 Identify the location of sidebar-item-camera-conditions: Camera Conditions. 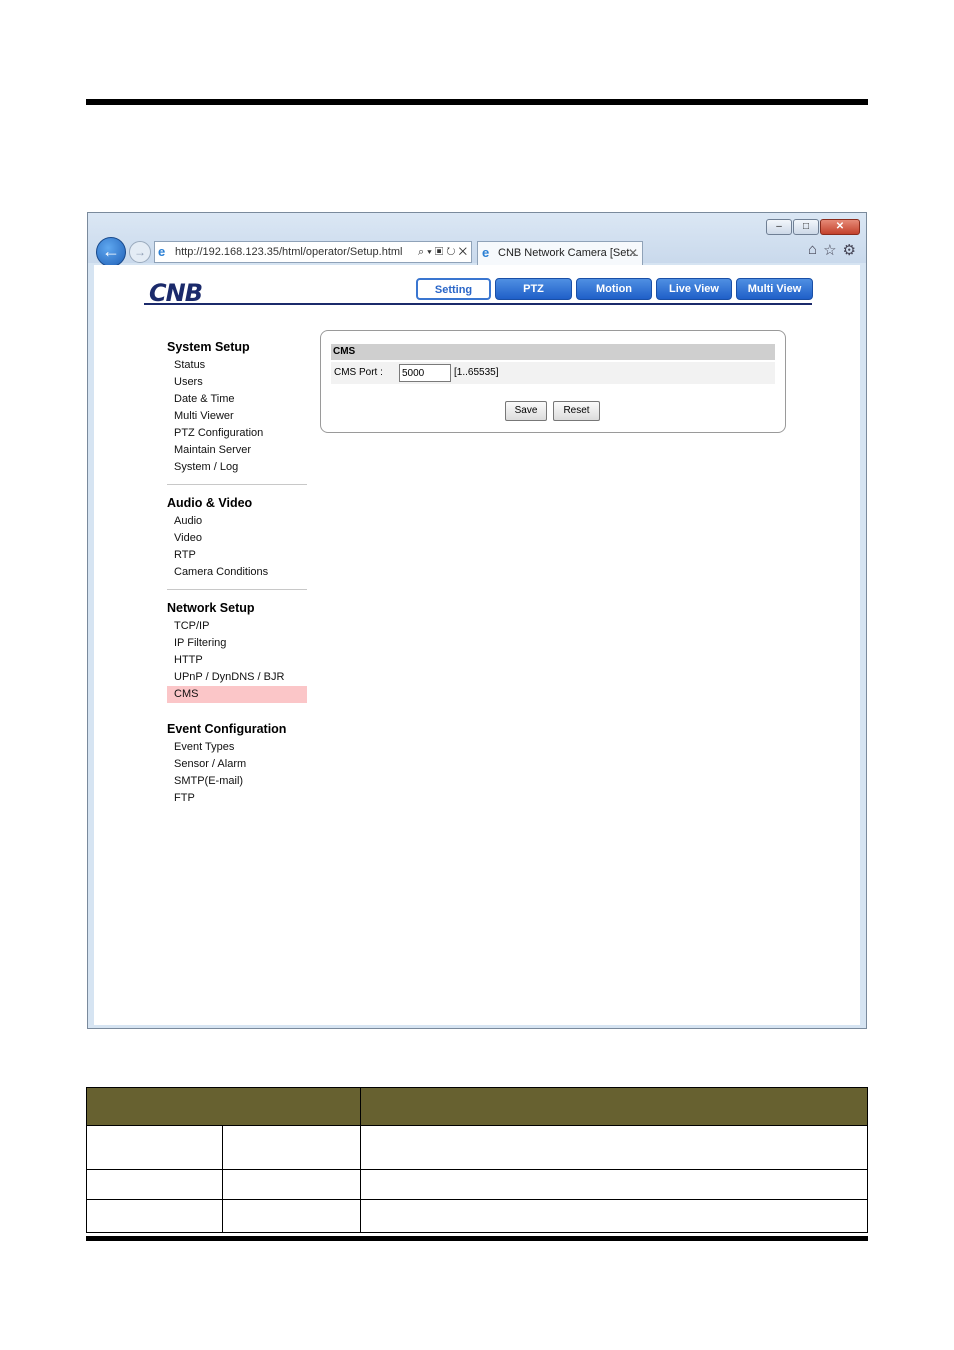
(237, 572).